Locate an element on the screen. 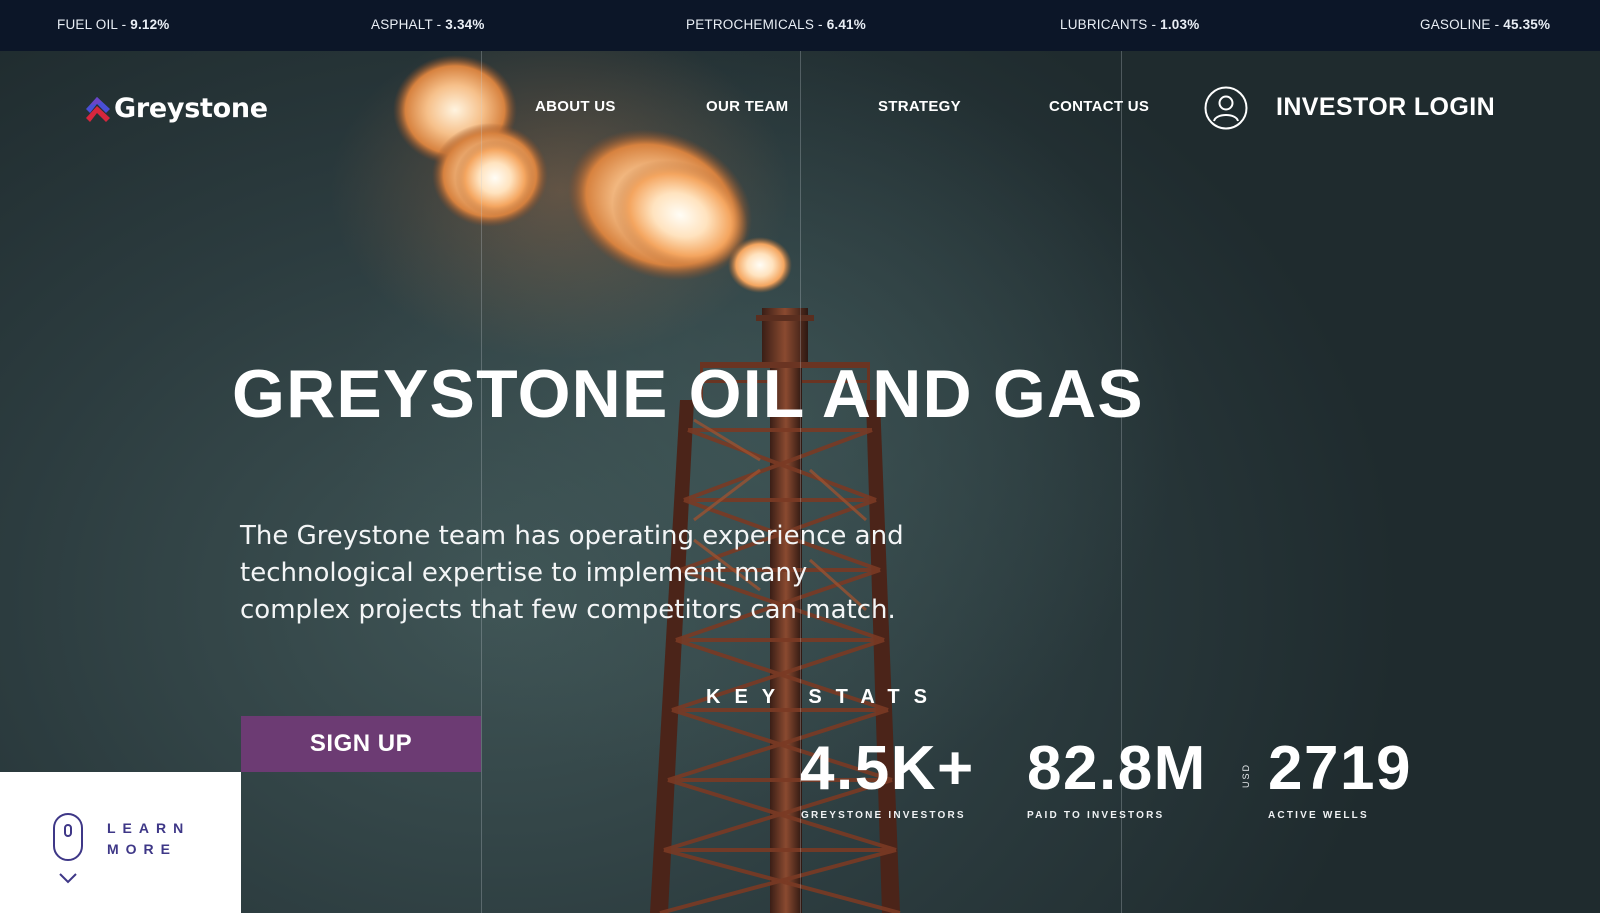 This screenshot has height=913, width=1600. learn-more-line-1: LEARN is located at coordinates (149, 828).